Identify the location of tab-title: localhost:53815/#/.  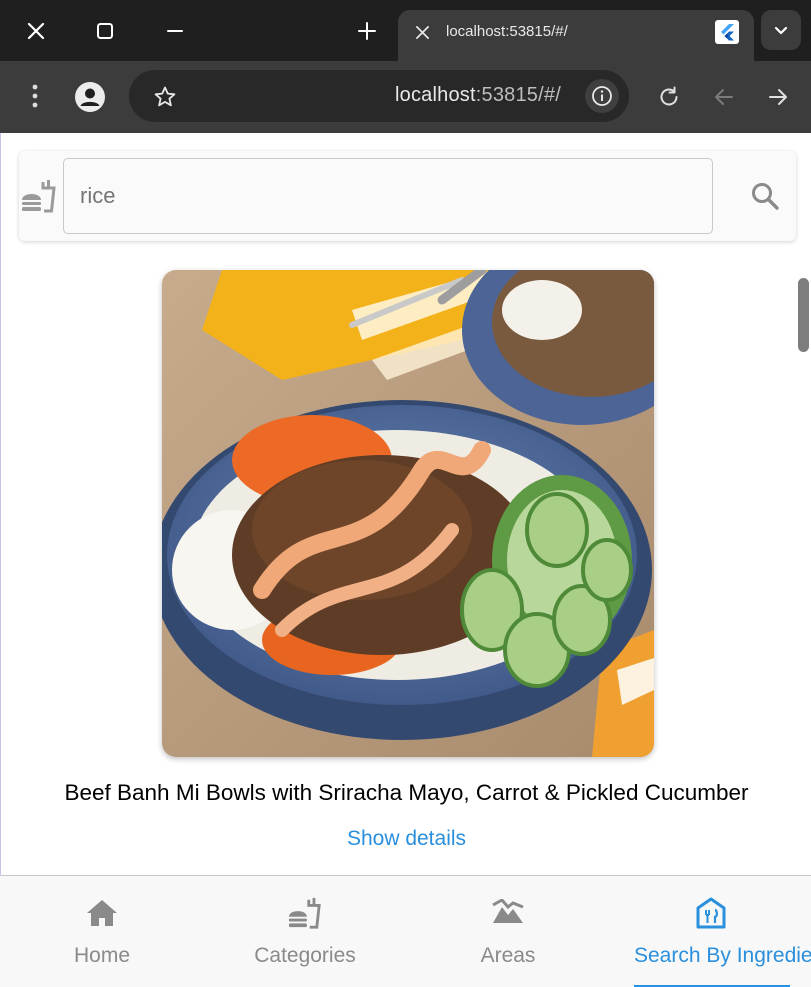
(507, 31).